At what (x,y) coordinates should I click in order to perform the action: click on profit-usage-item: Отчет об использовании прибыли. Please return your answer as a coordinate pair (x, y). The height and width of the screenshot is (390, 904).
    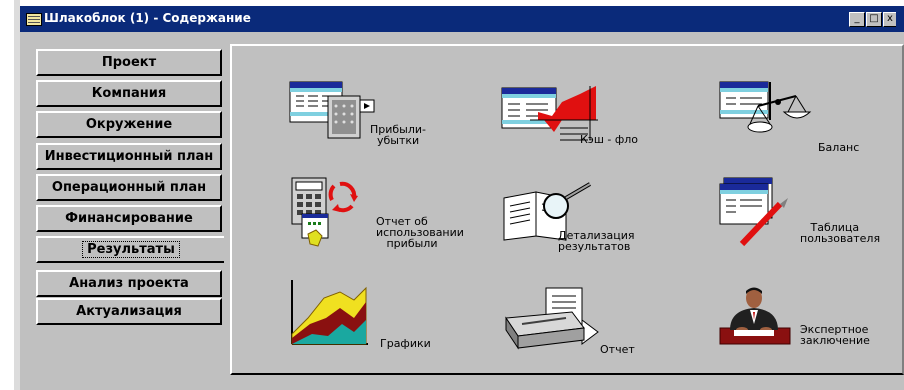
    Looking at the image, I should click on (376, 214).